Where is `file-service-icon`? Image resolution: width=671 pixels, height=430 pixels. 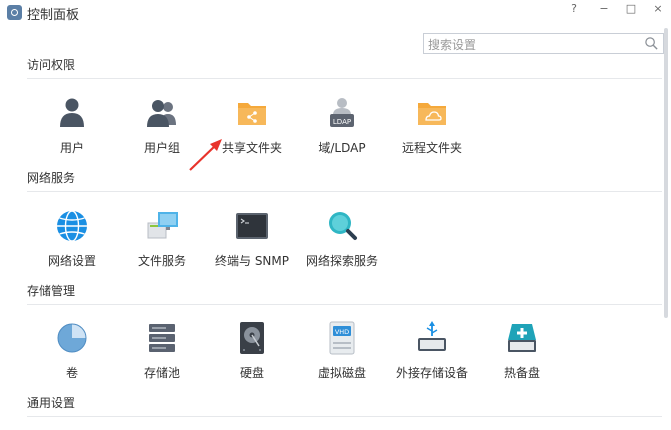
file-service-icon is located at coordinates (162, 226).